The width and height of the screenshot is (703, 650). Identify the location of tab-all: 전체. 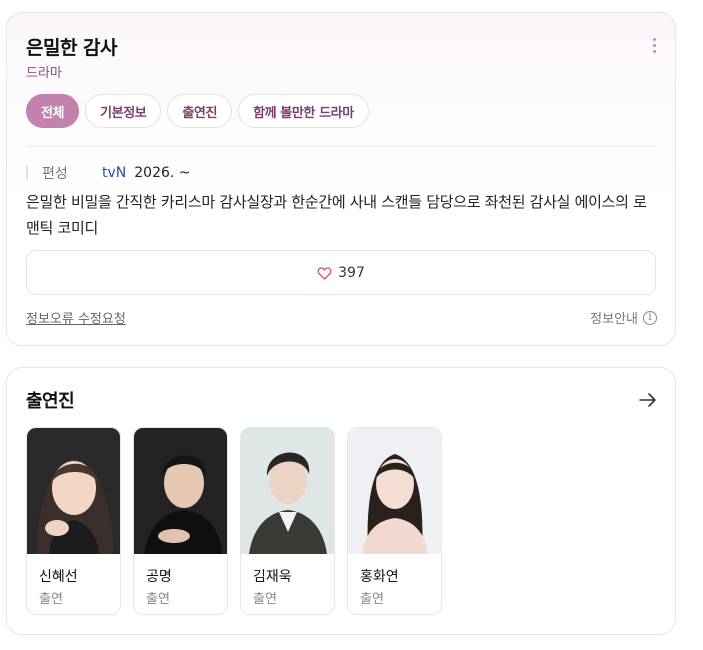
(53, 111).